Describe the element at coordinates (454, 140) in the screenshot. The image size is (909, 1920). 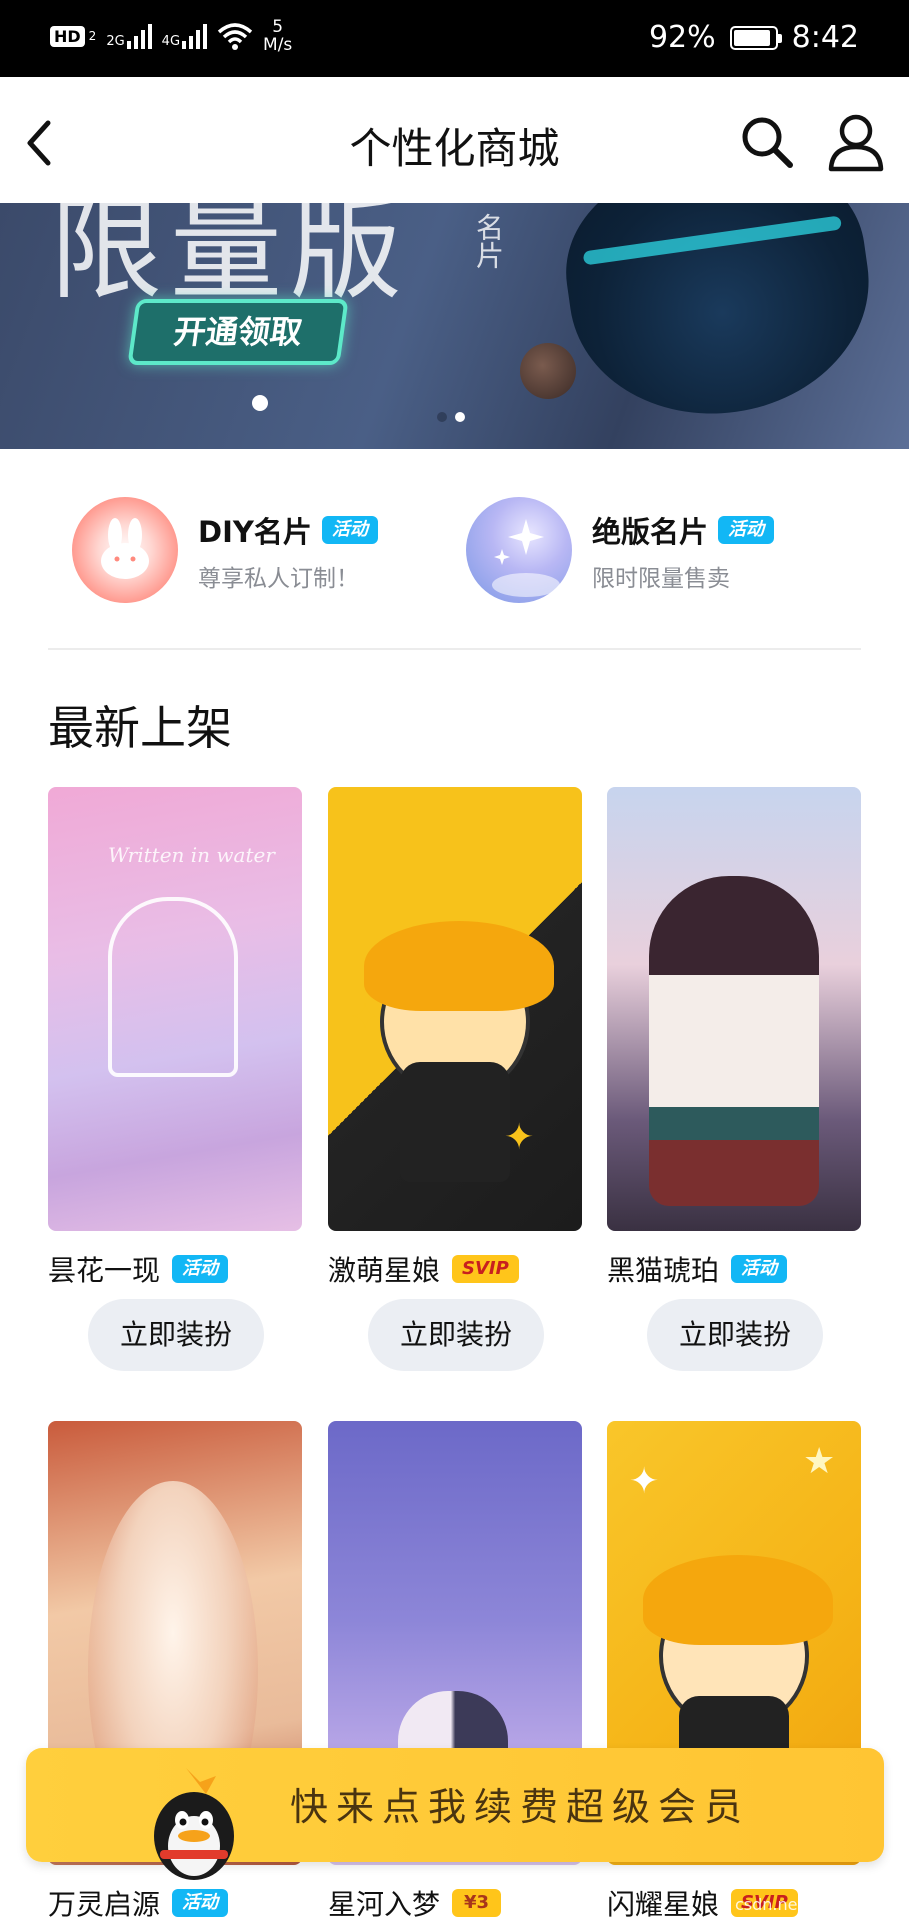
I see `nav-bar: 个性化商城` at that location.